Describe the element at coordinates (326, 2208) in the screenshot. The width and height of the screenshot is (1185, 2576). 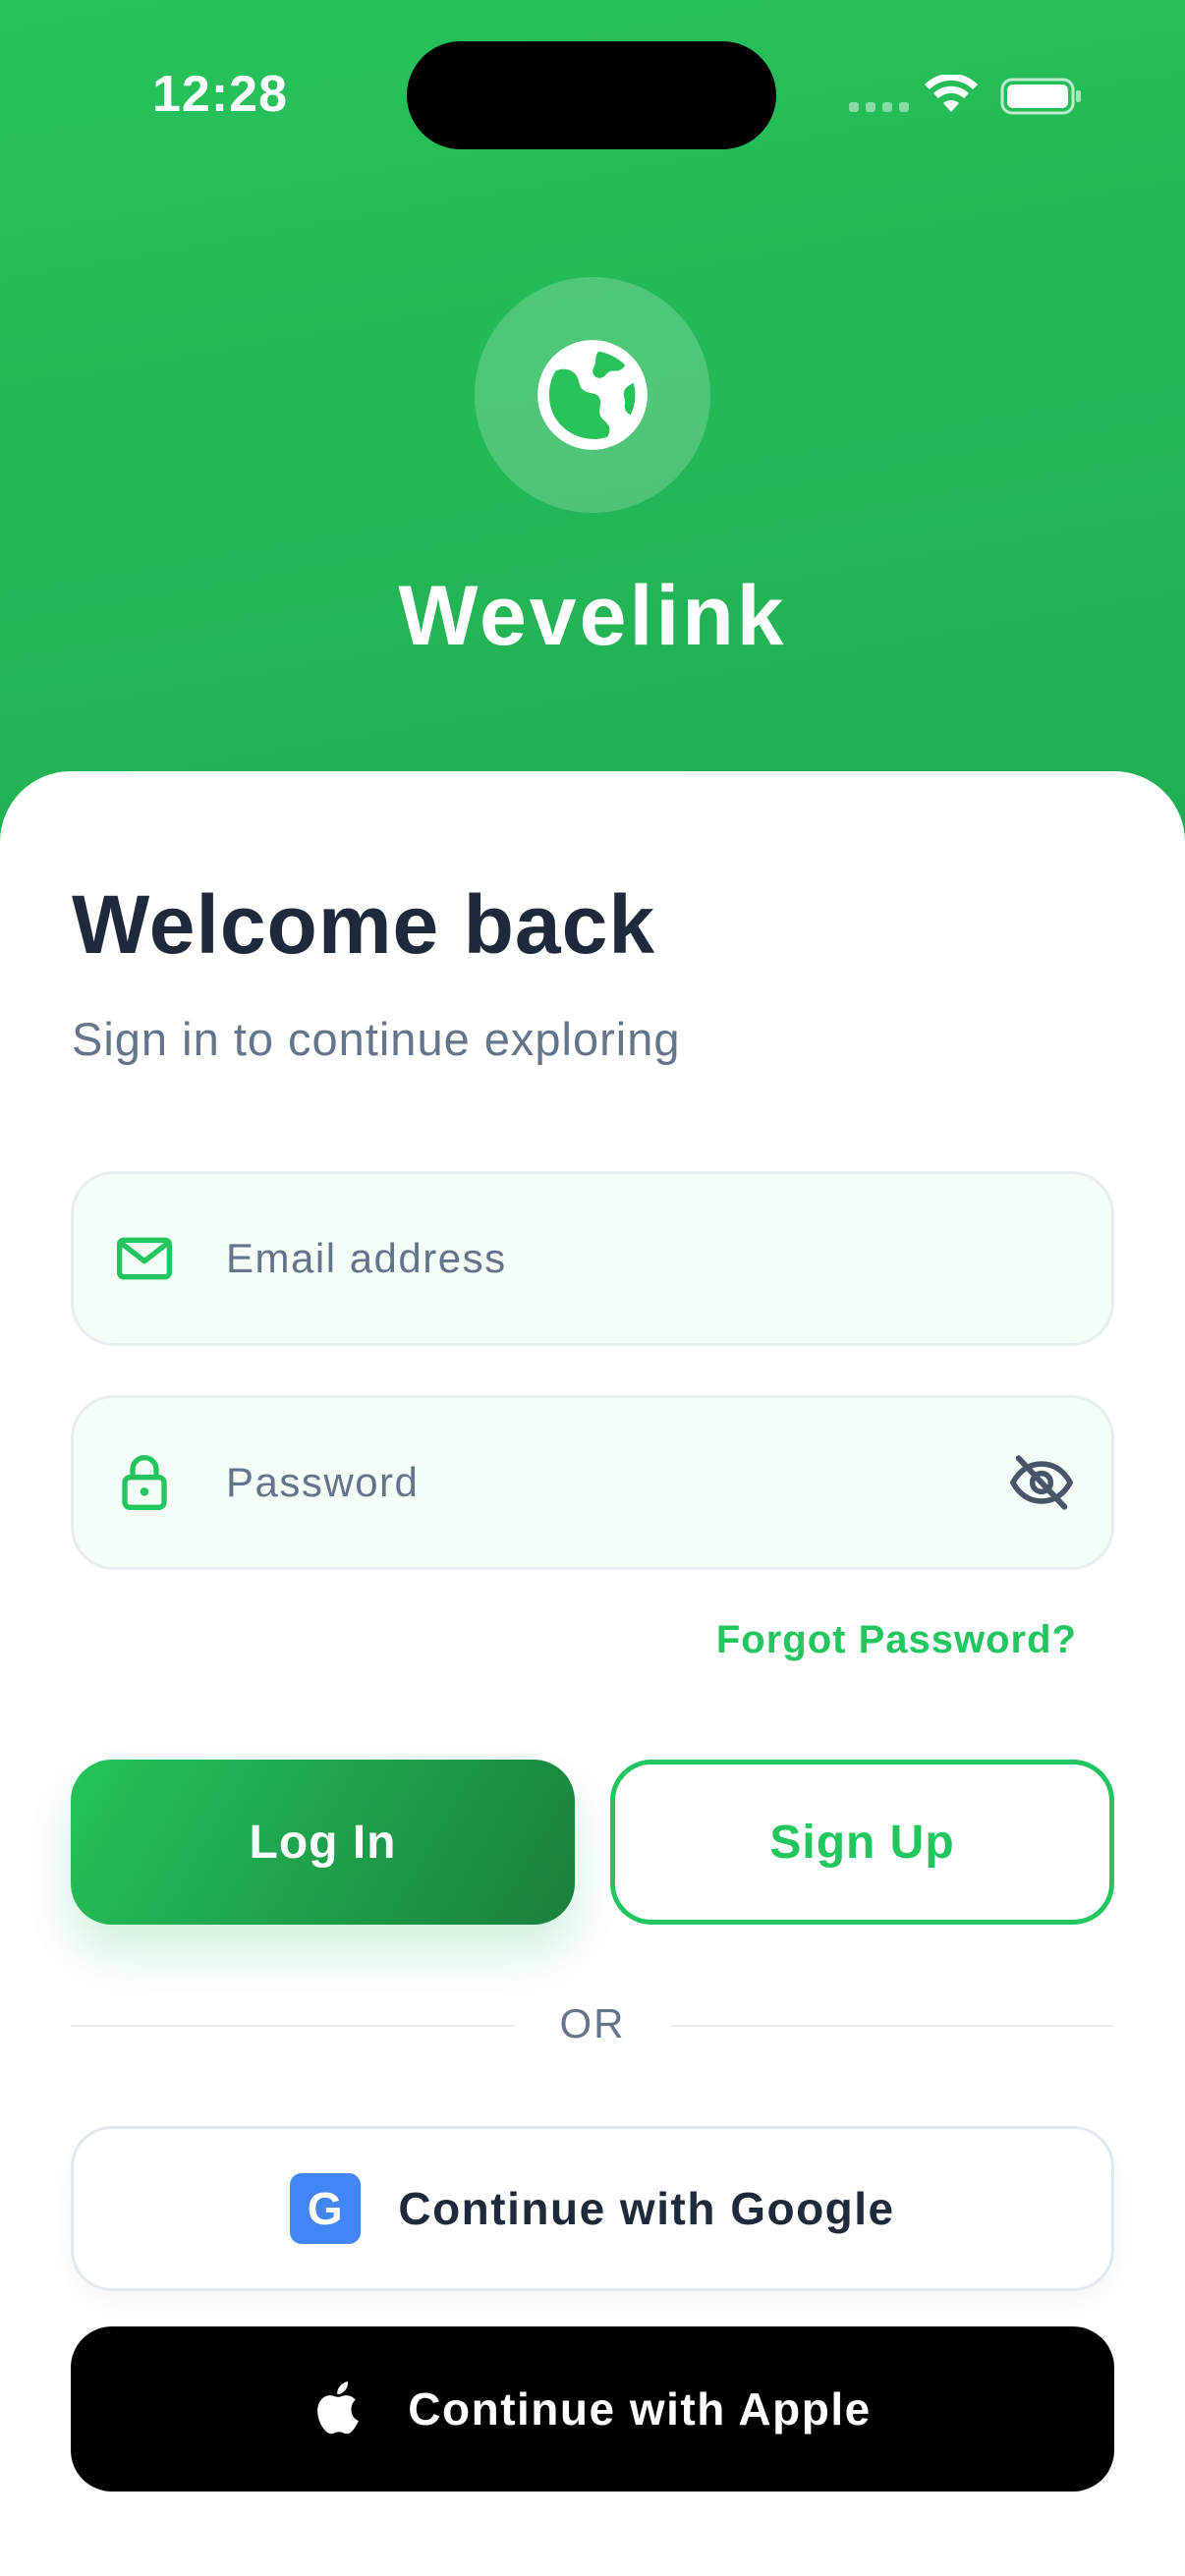
I see `google-icon: G` at that location.